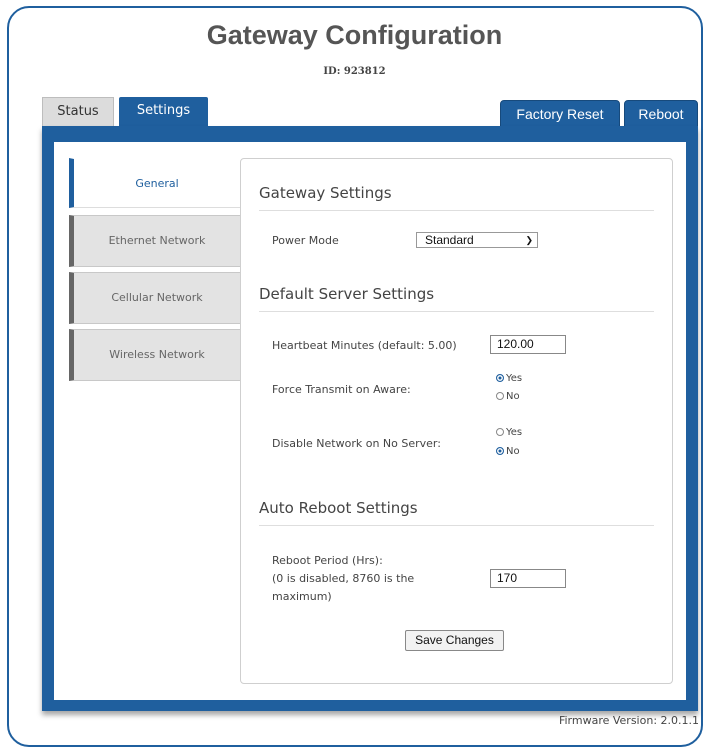 The image size is (709, 753). I want to click on chevron-down-icon: ❯, so click(529, 240).